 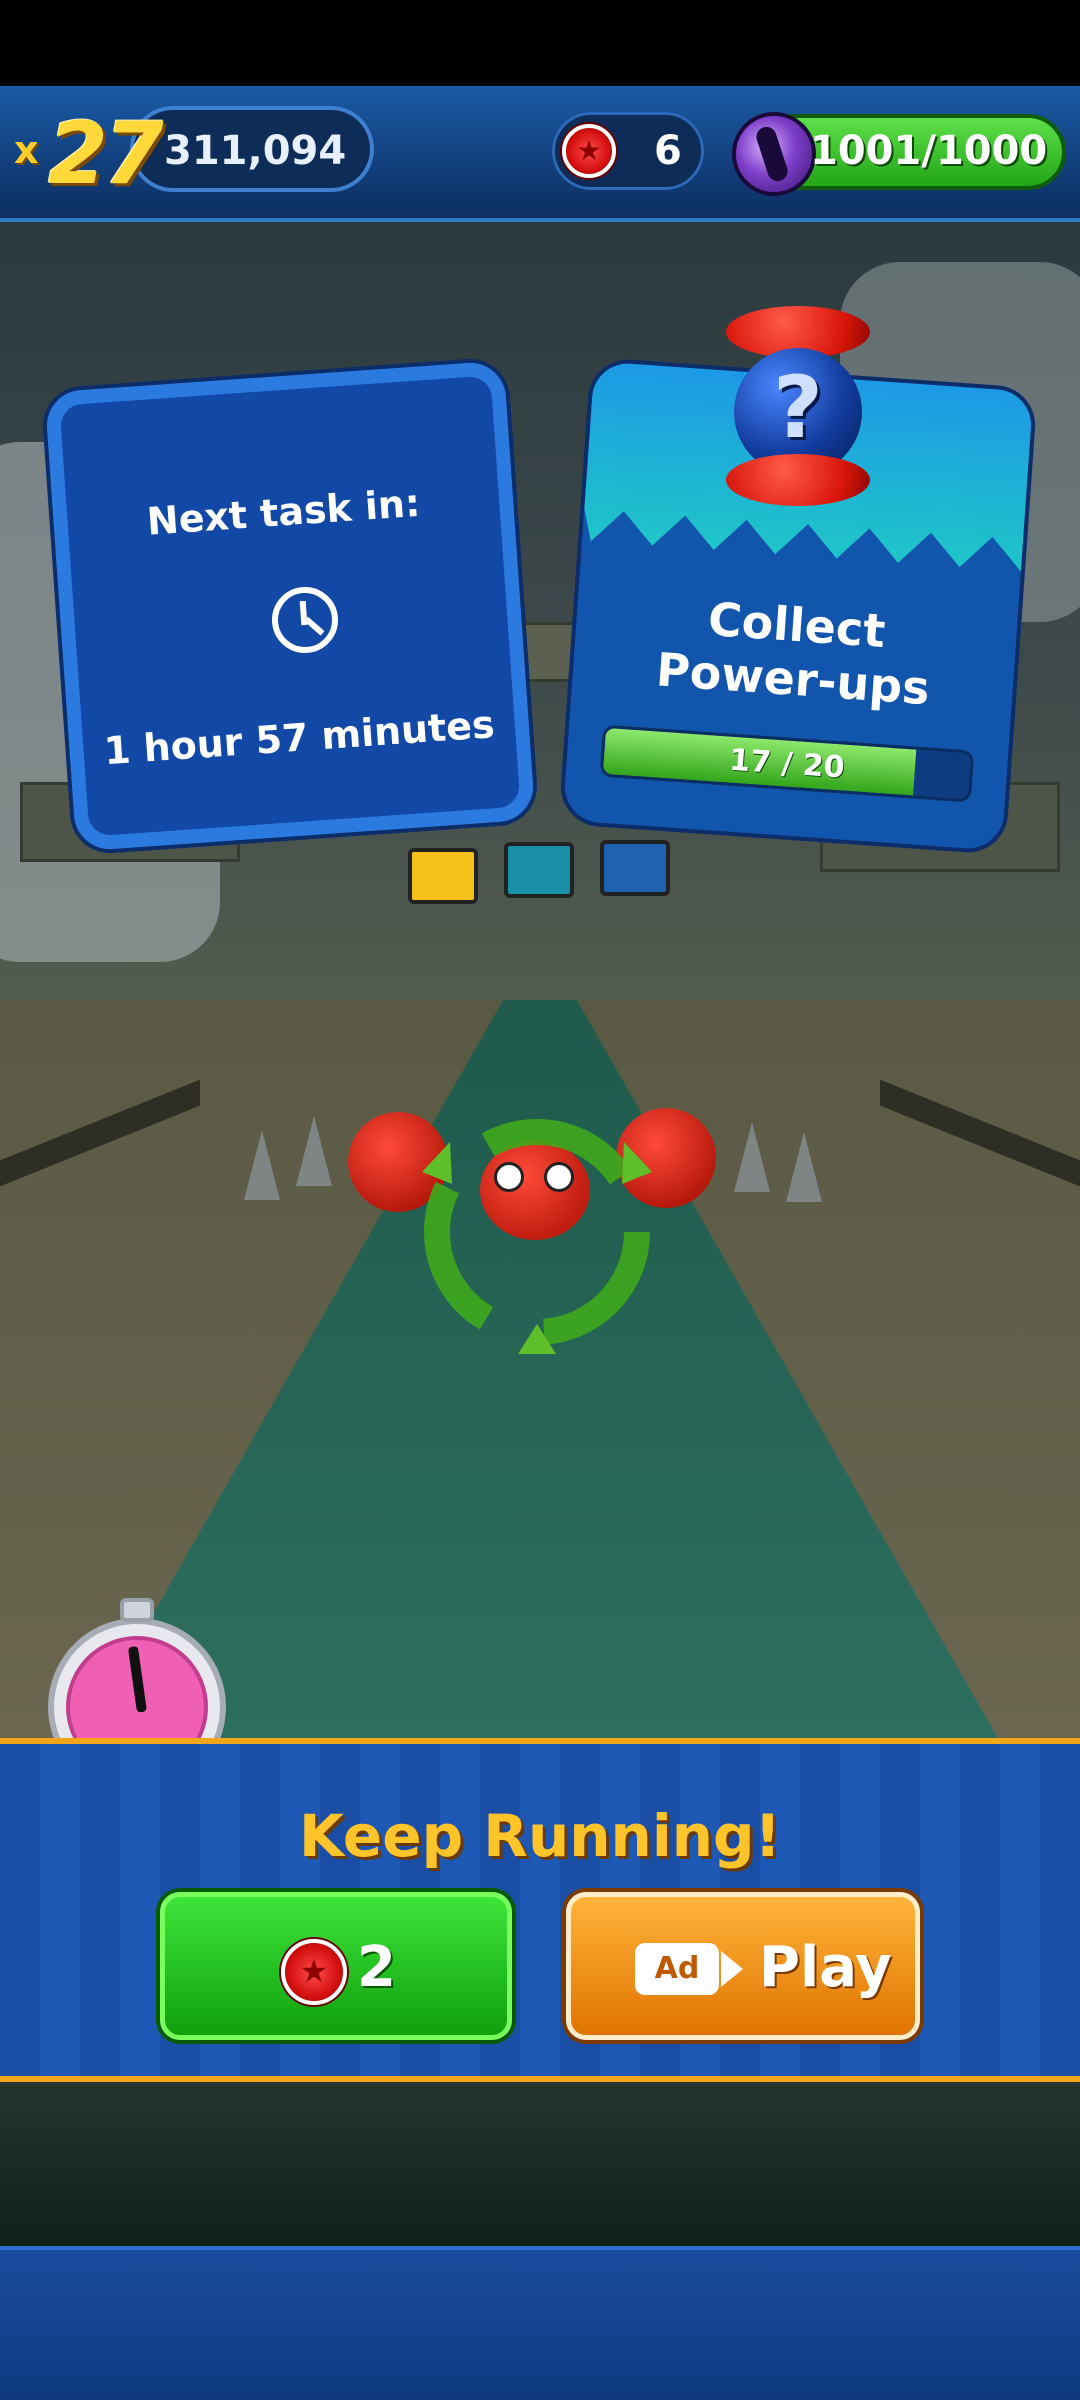 What do you see at coordinates (787, 763) in the screenshot?
I see `mission-progress-bar: 17 / 20` at bounding box center [787, 763].